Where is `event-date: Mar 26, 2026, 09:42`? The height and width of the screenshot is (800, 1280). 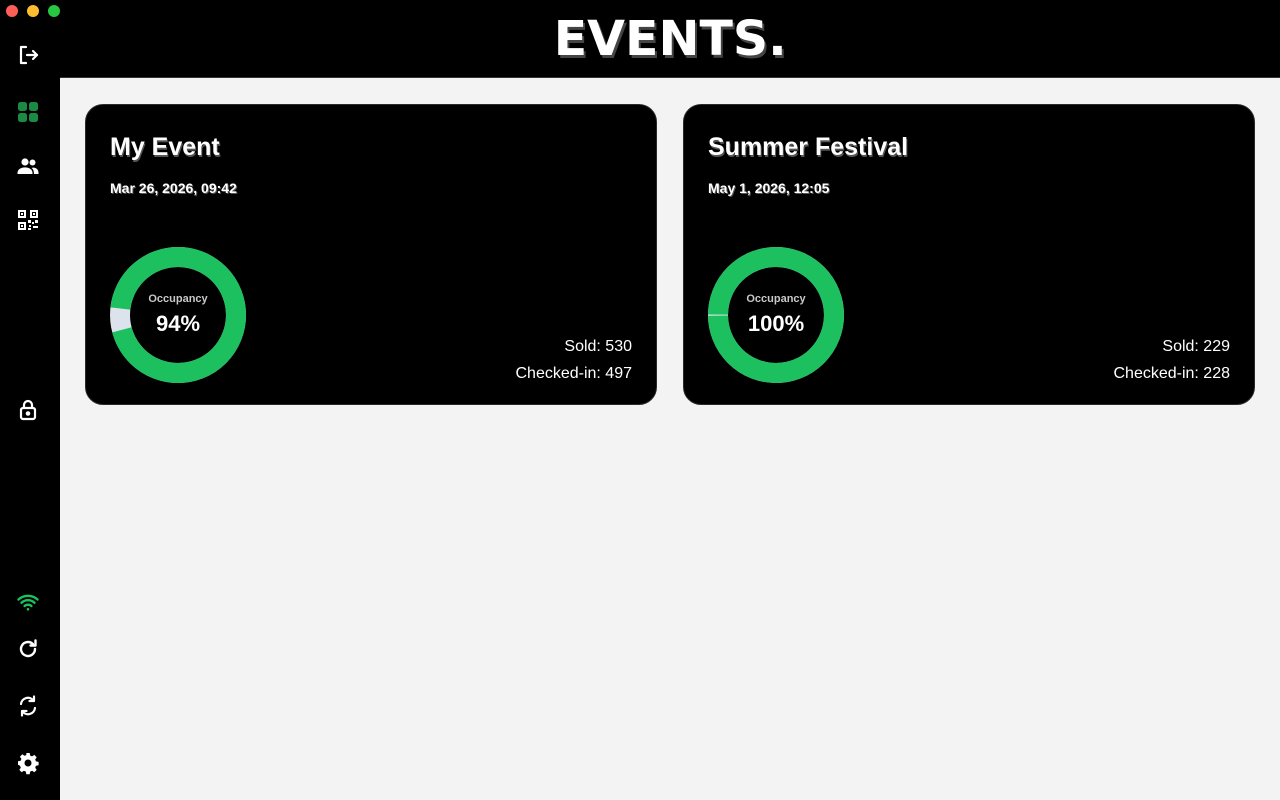
event-date: Mar 26, 2026, 09:42 is located at coordinates (173, 188).